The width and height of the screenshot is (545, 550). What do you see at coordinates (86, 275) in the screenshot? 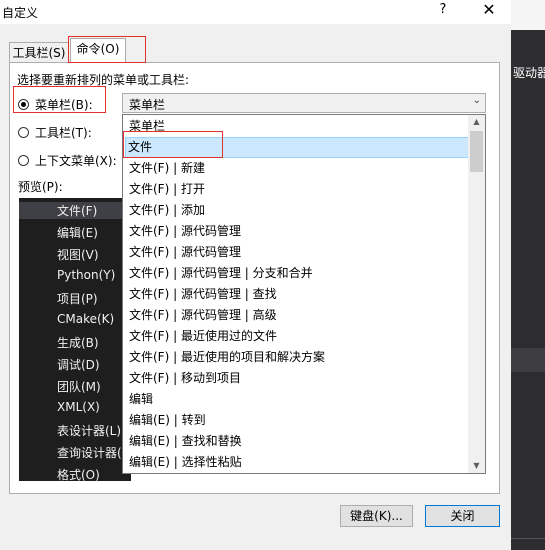
I see `preview-item: Python(Y)` at bounding box center [86, 275].